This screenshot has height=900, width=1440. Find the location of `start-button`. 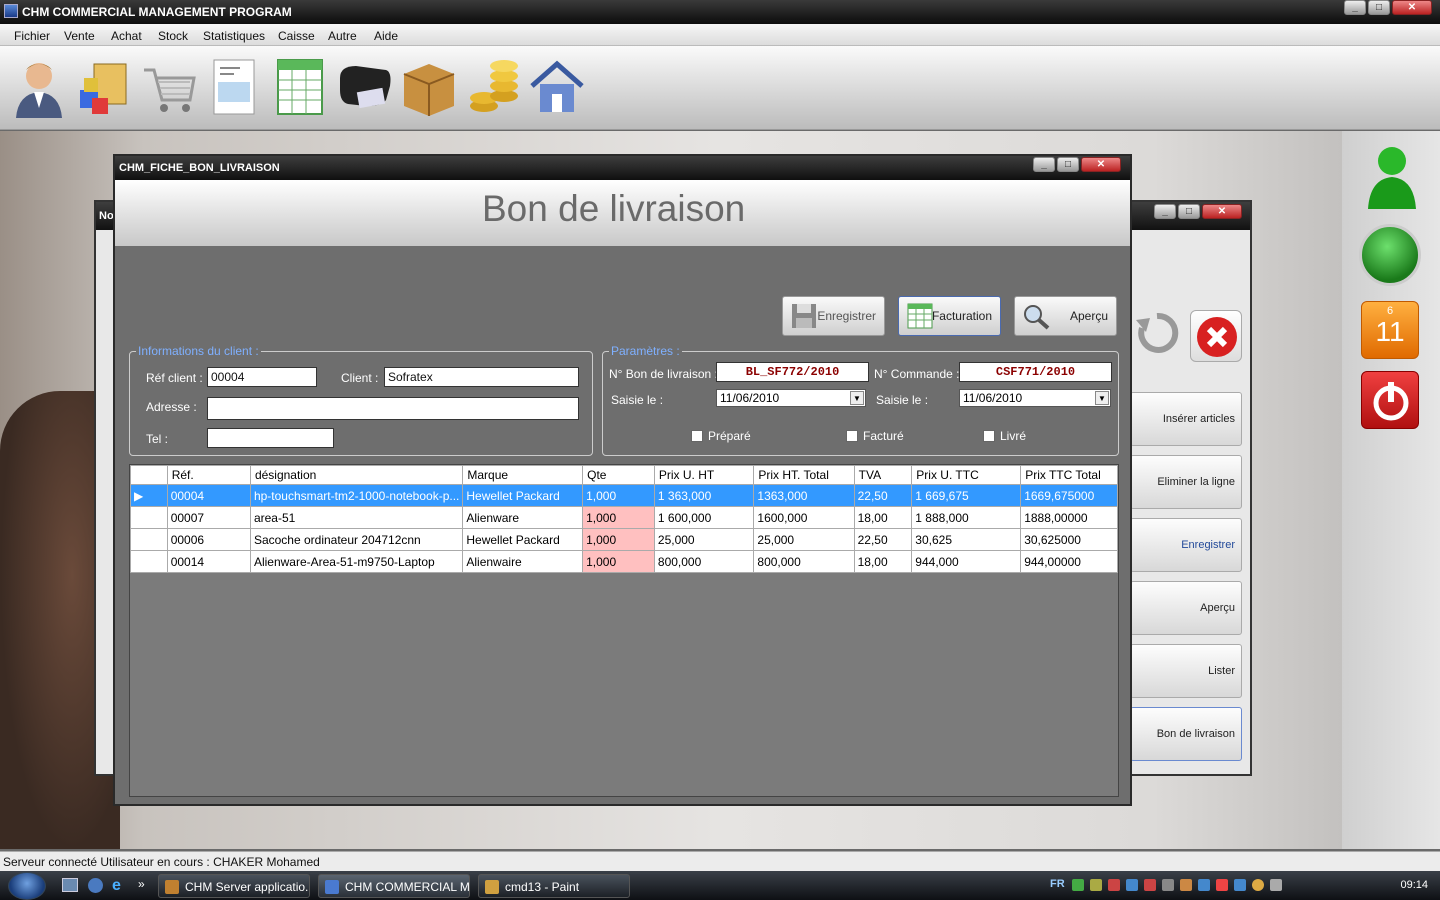

start-button is located at coordinates (27, 886).